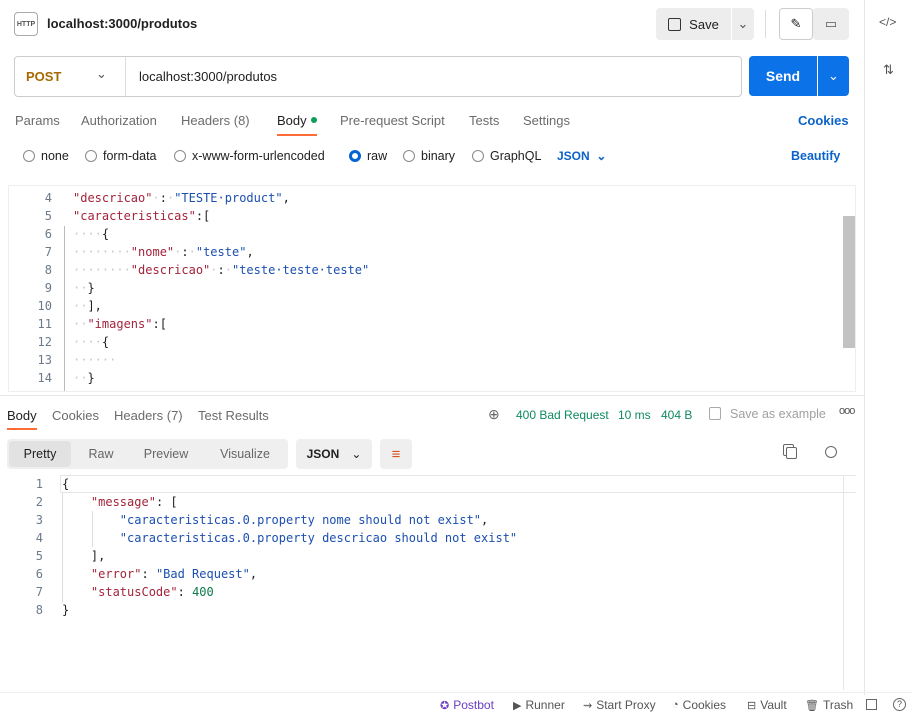 The image size is (912, 715). What do you see at coordinates (22, 415) in the screenshot?
I see `response-tab-body: Body` at bounding box center [22, 415].